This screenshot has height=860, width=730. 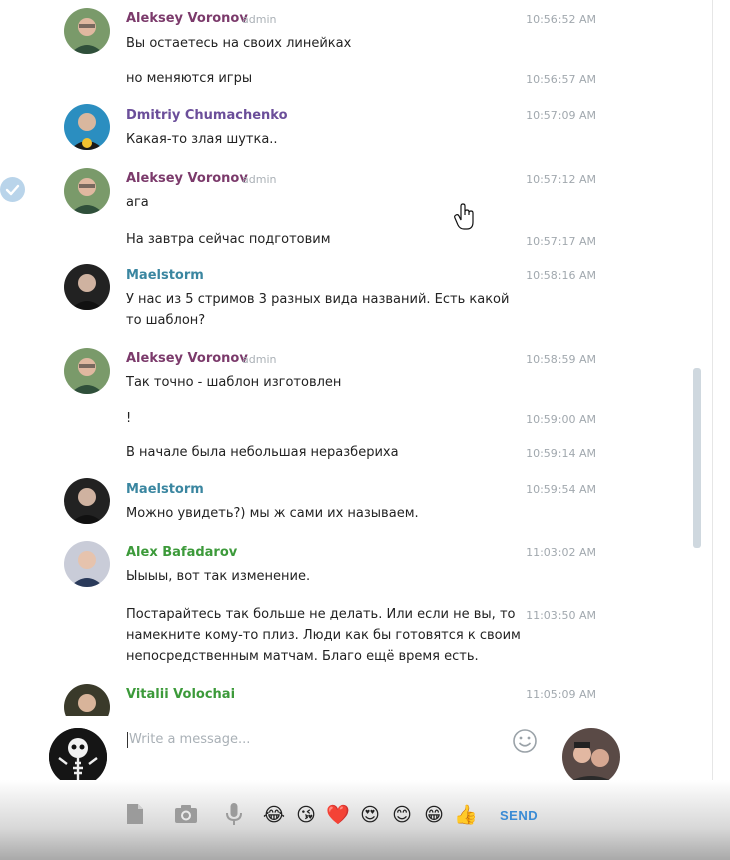 I want to click on message-author: Dmitriy Chumachenko, so click(x=207, y=116).